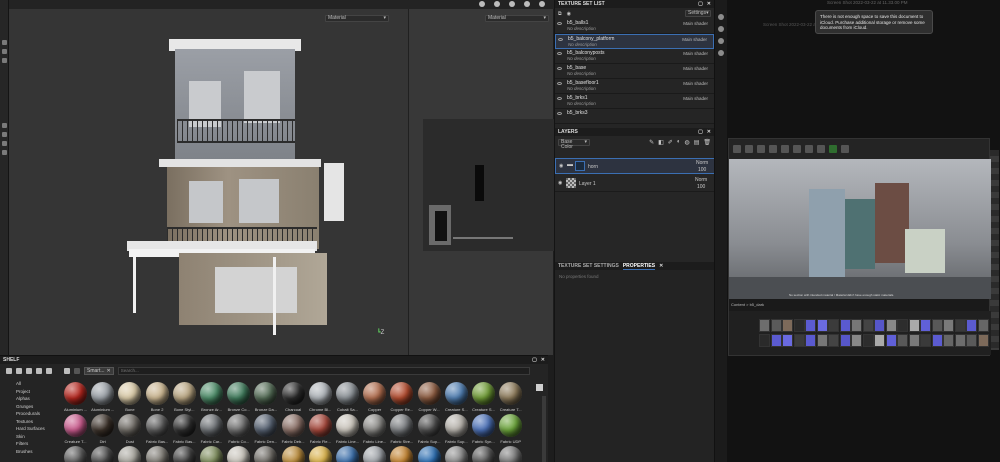 The height and width of the screenshot is (462, 1000). I want to click on material-tile: Dust, so click(129, 431).